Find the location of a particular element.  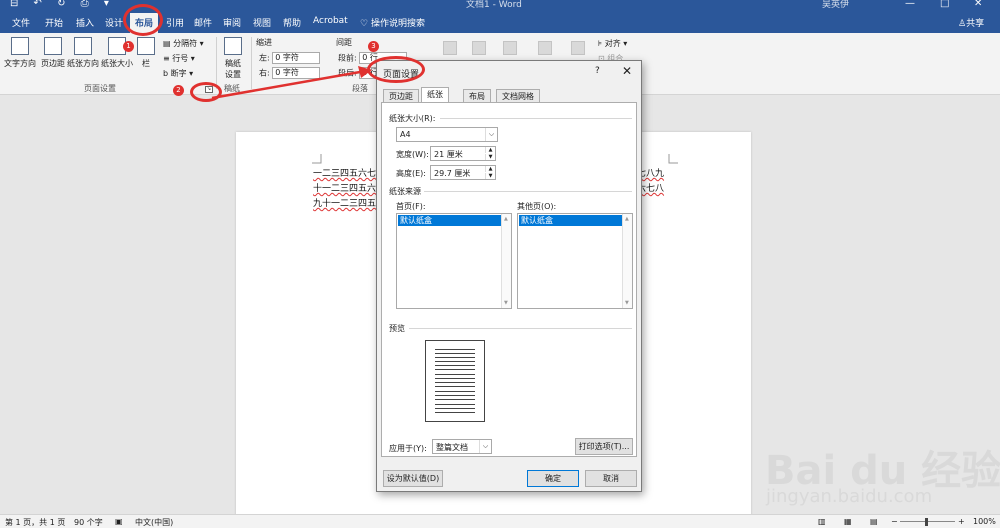

height-input: 29.7 厘米 ▲ ▼ is located at coordinates (463, 172).